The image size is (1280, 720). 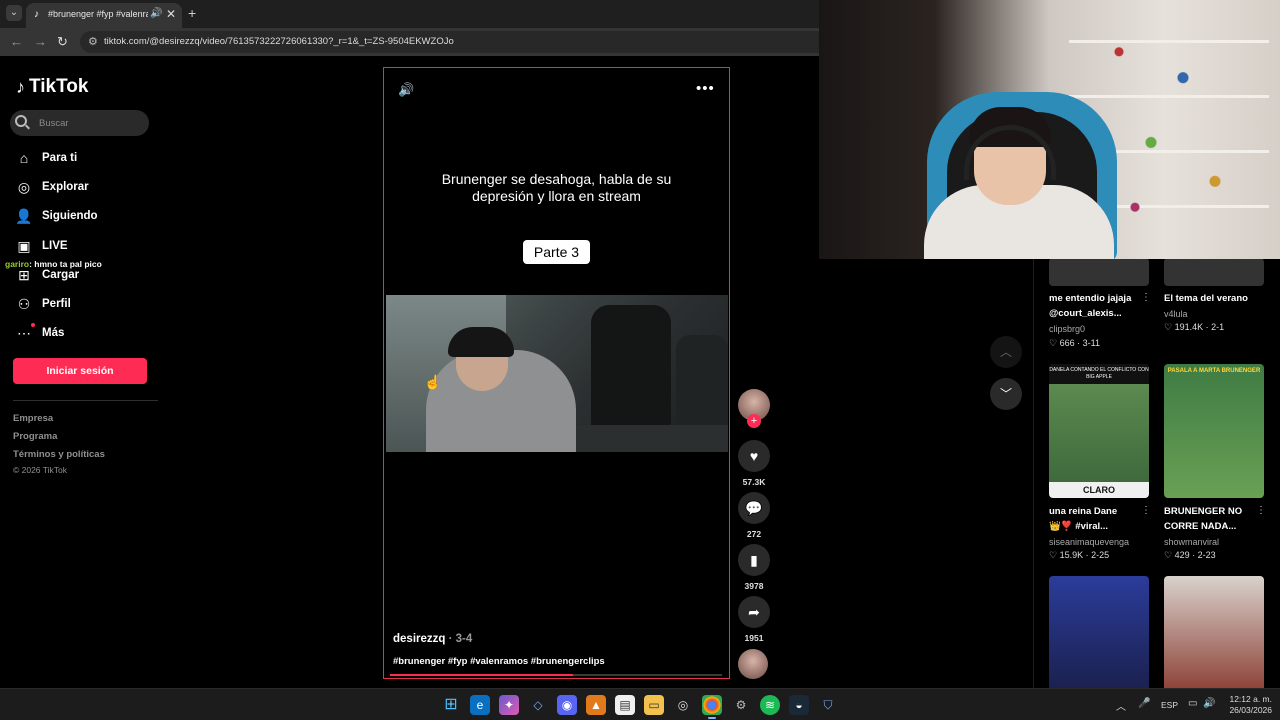 I want to click on sidebar-item-explorar: ◎ Explorar, so click(x=51, y=187).